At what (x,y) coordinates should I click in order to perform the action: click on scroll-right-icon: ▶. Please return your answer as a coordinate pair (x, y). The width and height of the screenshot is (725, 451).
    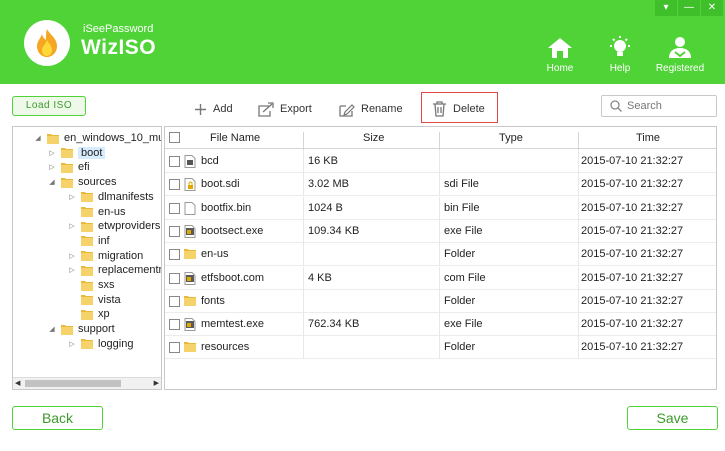
    Looking at the image, I should click on (156, 383).